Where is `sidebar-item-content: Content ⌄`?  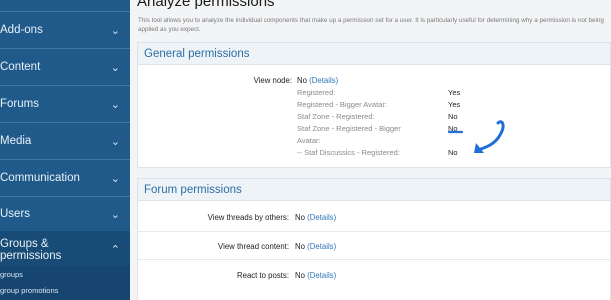 sidebar-item-content: Content ⌄ is located at coordinates (65, 67).